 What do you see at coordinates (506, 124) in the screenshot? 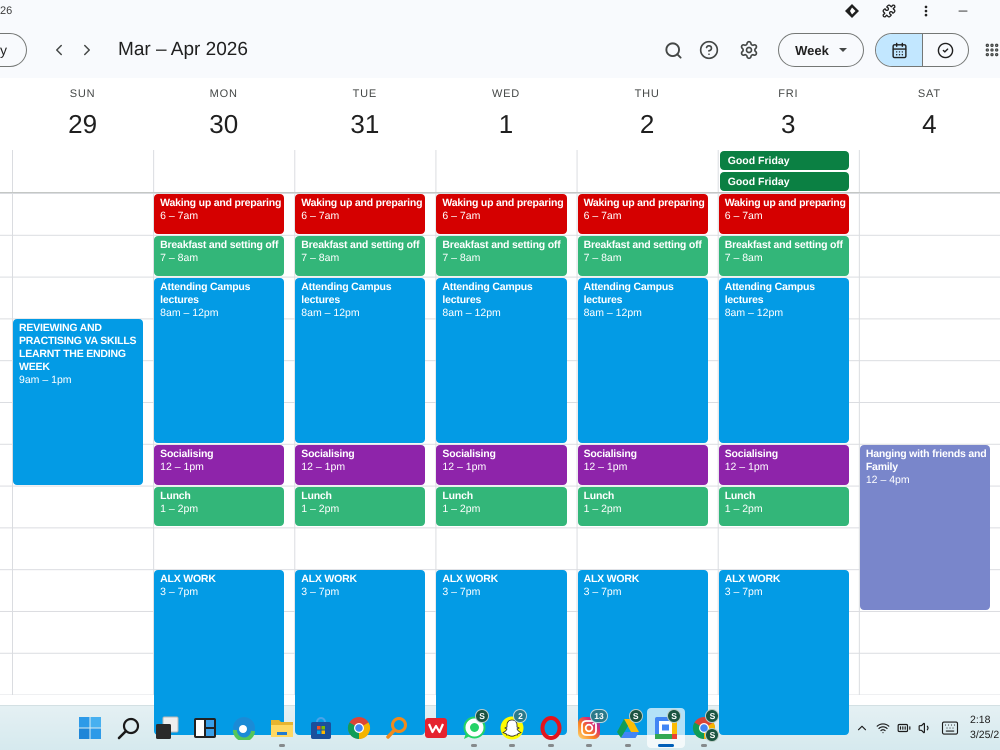
I see `day-number: 1` at bounding box center [506, 124].